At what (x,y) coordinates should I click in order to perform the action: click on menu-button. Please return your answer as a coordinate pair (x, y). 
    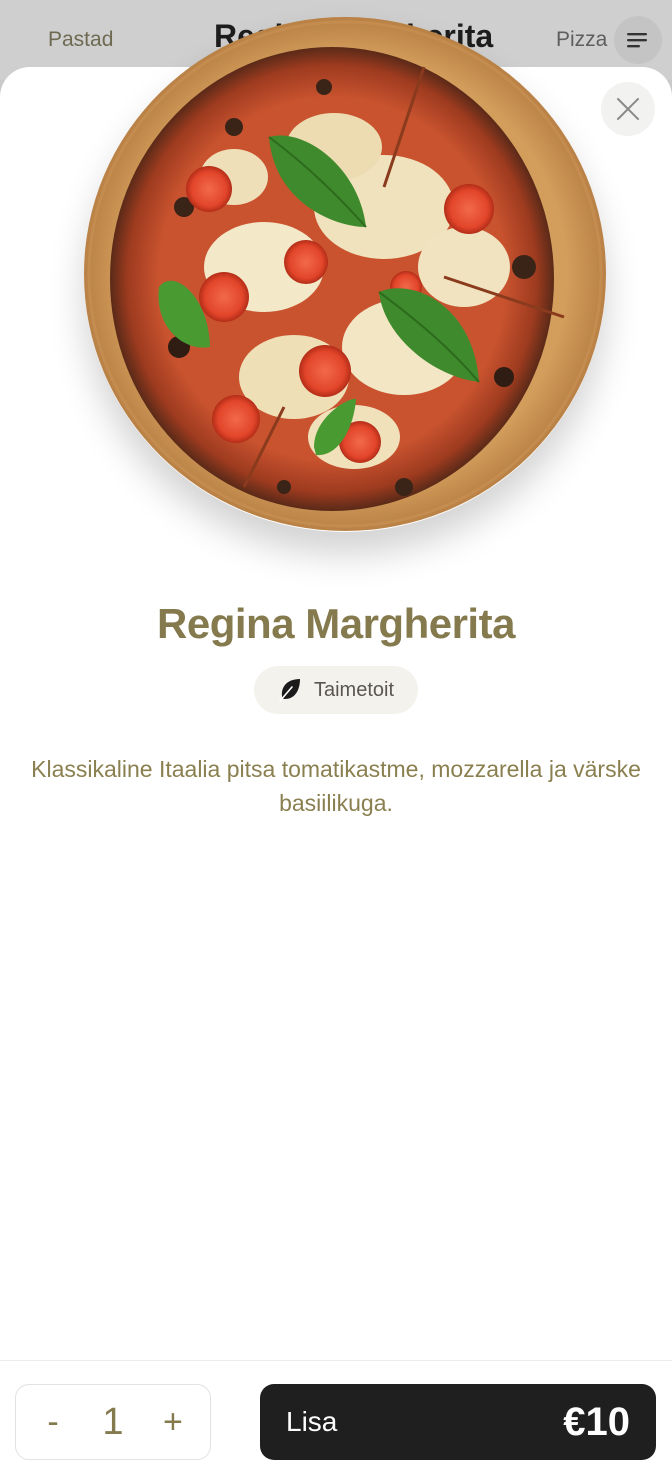
    Looking at the image, I should click on (638, 40).